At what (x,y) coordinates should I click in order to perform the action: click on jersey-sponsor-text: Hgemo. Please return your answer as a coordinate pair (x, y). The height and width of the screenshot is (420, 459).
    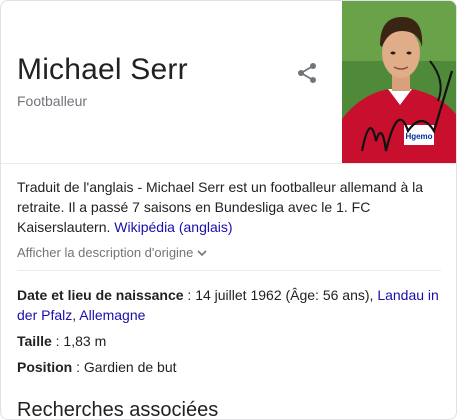
    Looking at the image, I should click on (418, 136).